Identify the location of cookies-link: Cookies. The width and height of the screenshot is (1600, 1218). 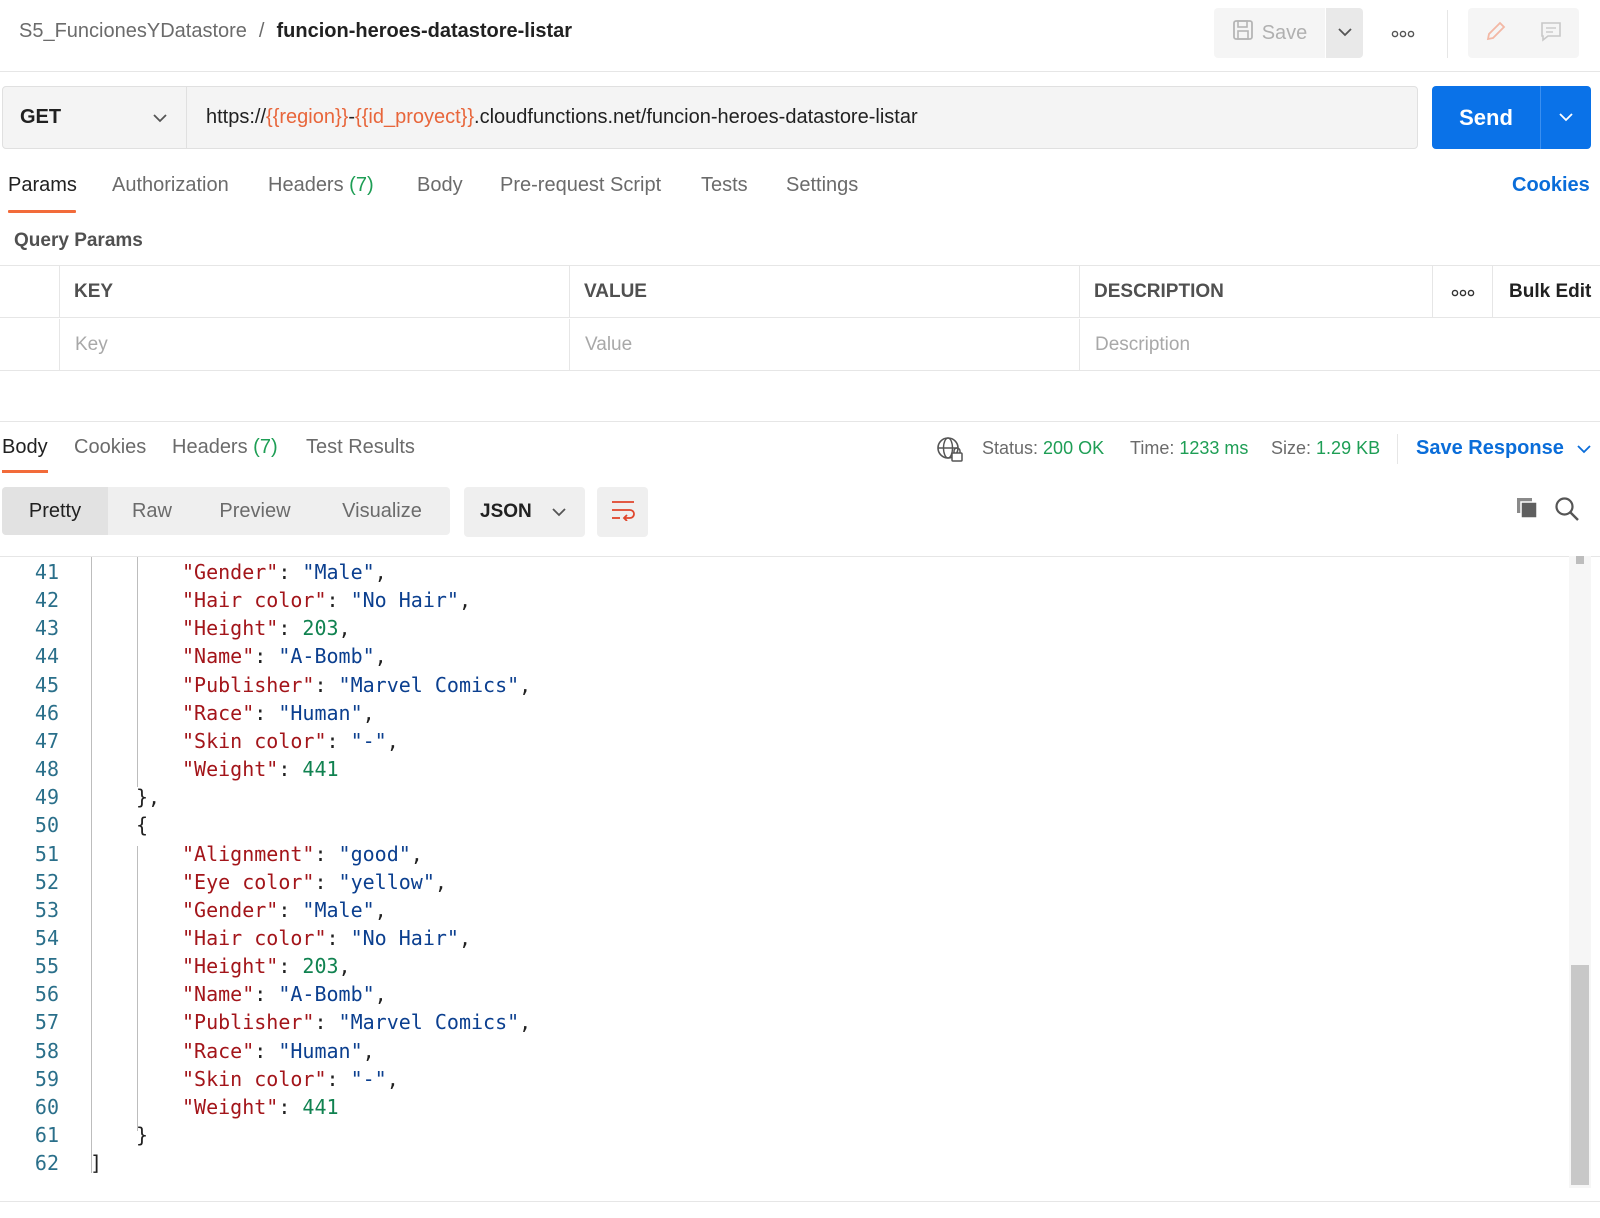
(1551, 185).